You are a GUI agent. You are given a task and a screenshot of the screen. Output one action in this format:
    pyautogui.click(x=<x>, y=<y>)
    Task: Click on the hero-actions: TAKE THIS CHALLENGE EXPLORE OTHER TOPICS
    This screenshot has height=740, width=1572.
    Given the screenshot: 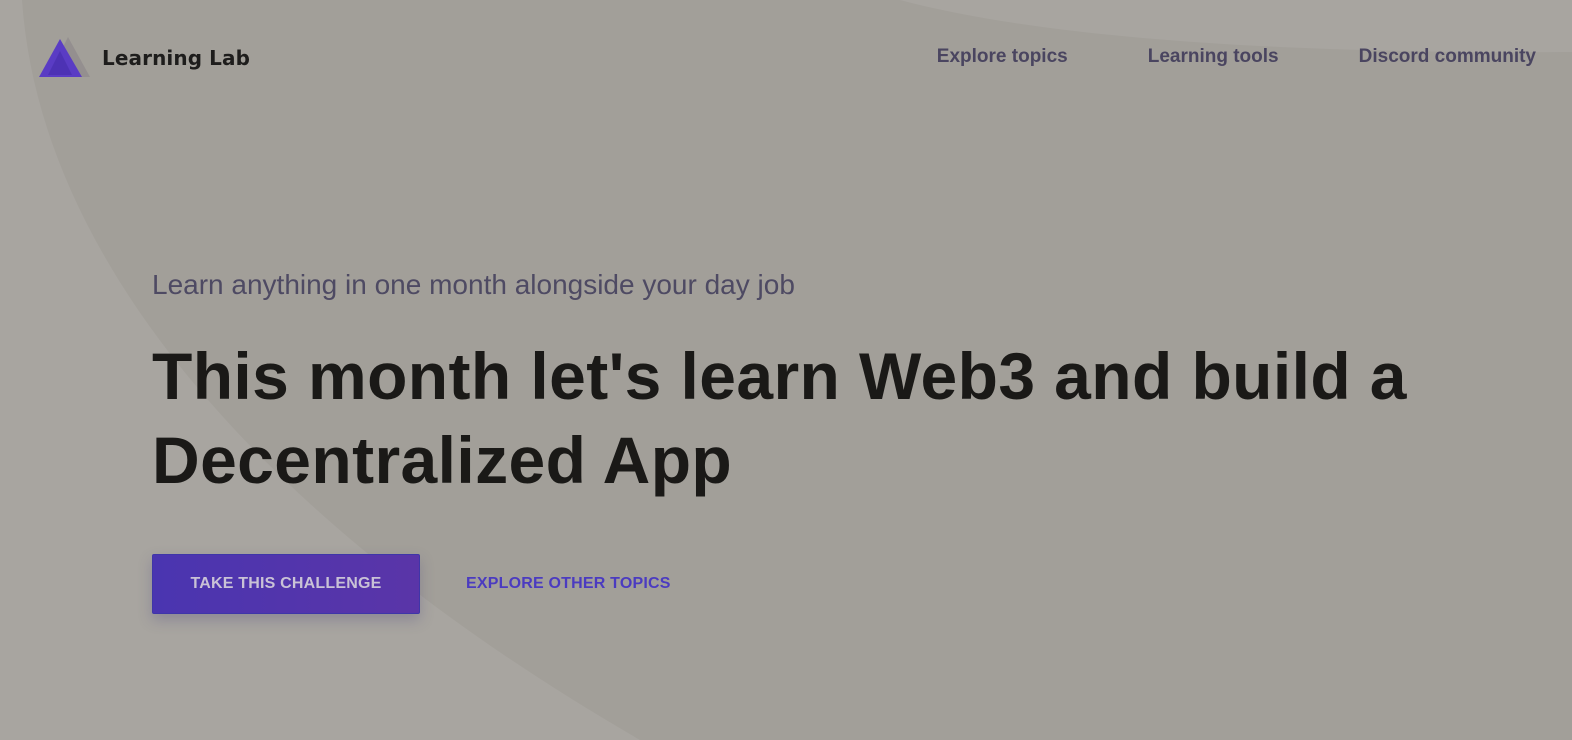 What is the action you would take?
    pyautogui.click(x=802, y=584)
    